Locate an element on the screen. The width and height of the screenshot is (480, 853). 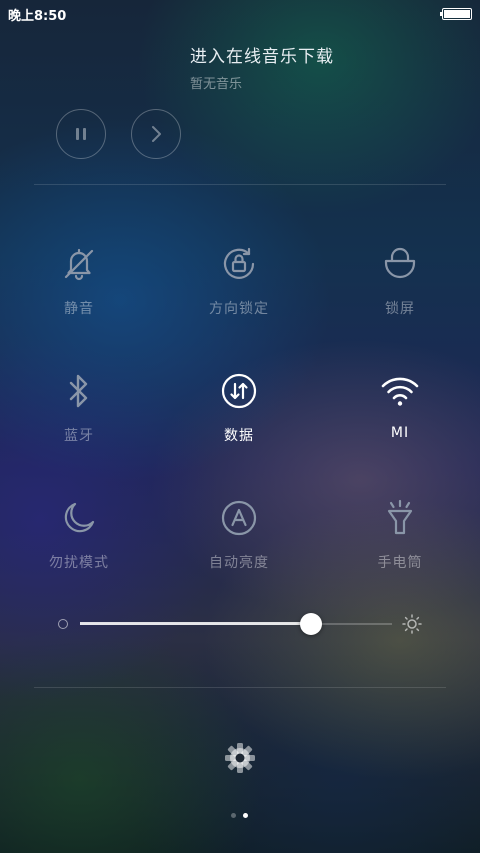
toggle-flashlight: 手电筒 is located at coordinates (400, 535).